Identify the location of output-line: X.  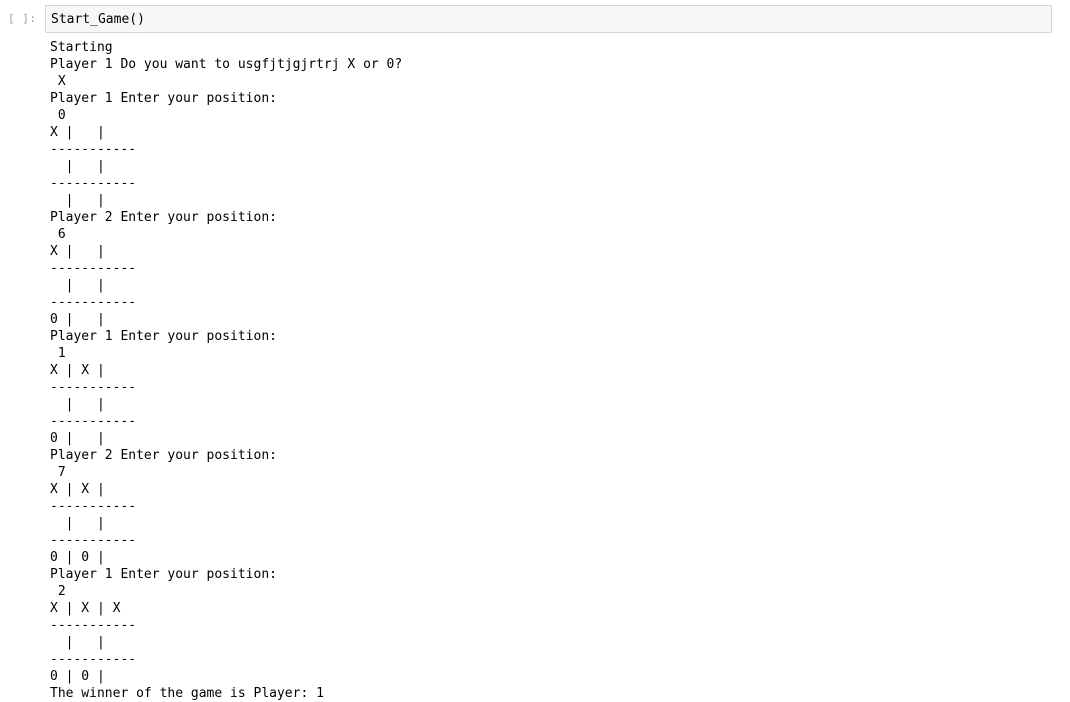
(58, 81).